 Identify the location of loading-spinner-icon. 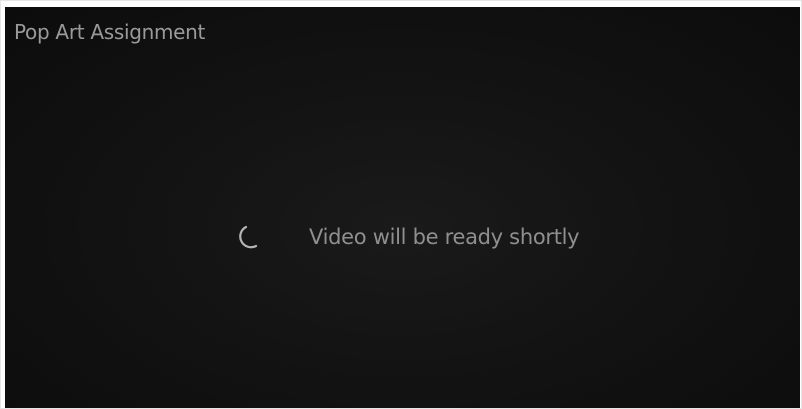
(248, 237).